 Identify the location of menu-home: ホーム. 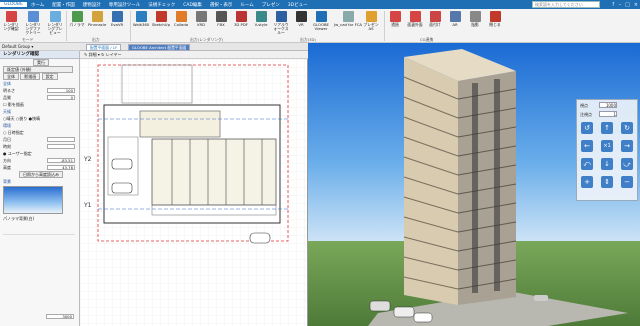
(37, 5).